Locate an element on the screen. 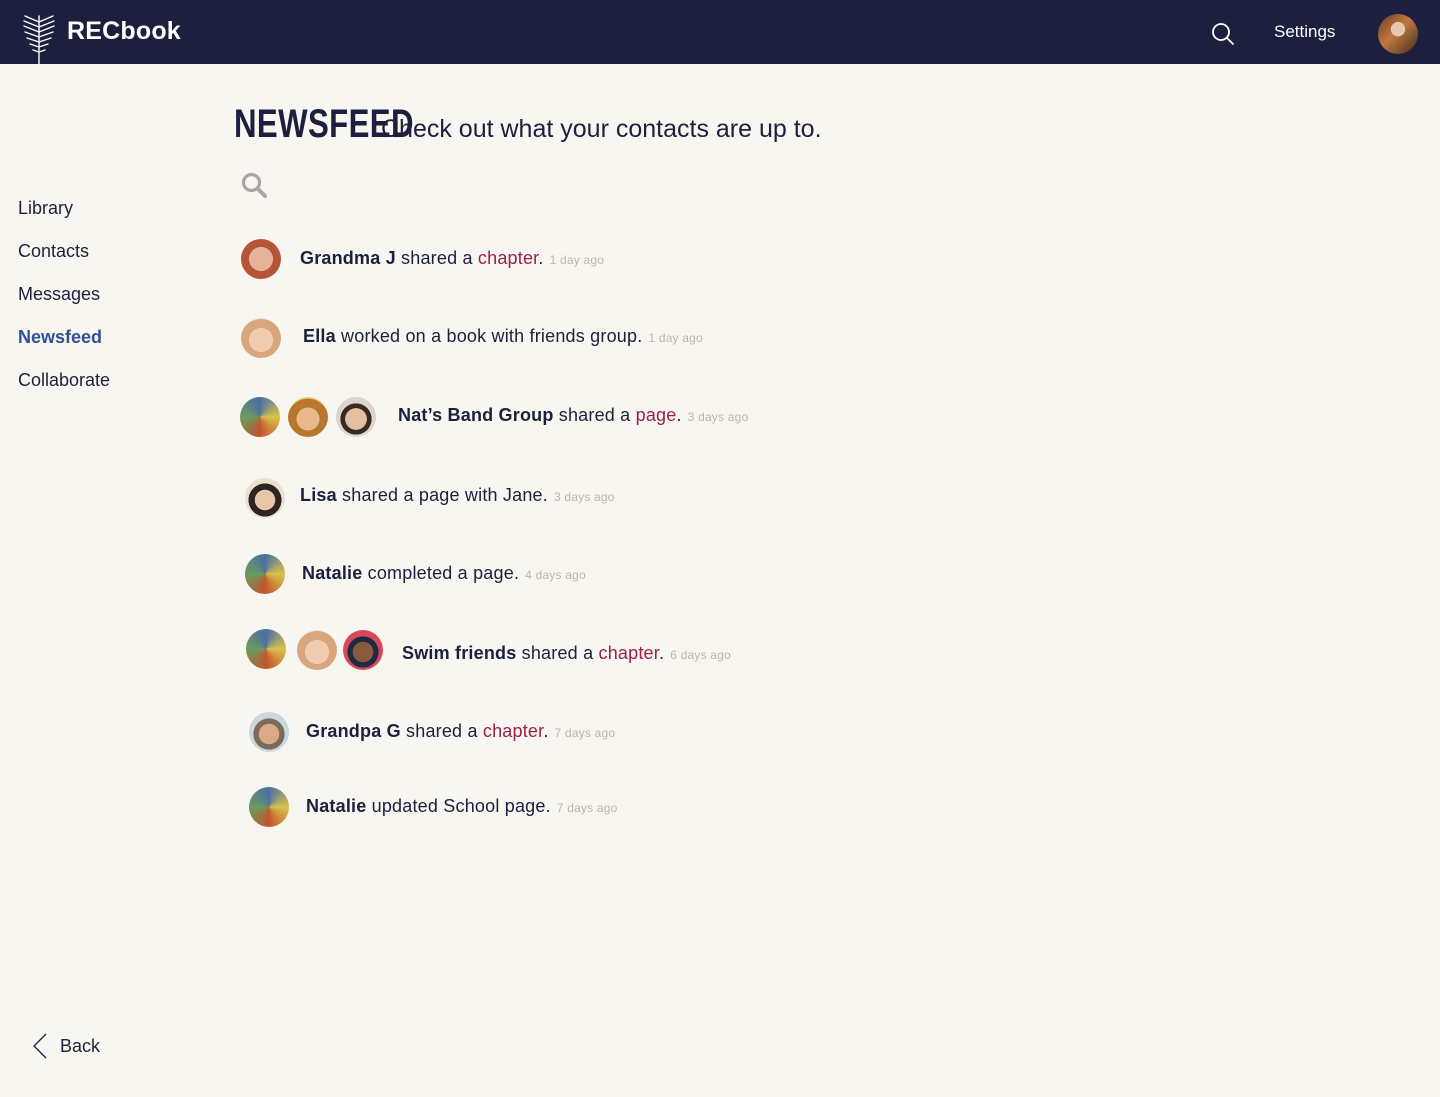 The image size is (1440, 1097). timestamp: 6 days ago is located at coordinates (700, 655).